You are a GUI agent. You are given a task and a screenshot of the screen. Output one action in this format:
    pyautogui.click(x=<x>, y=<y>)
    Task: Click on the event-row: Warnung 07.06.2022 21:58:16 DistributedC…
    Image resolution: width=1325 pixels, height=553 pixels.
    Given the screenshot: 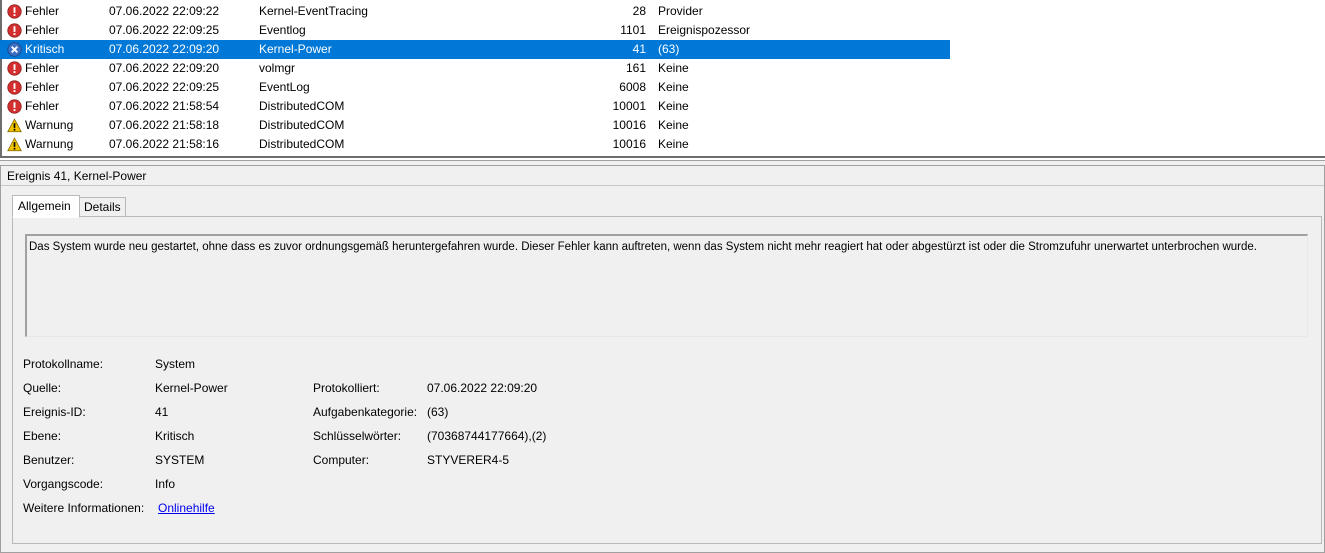 What is the action you would take?
    pyautogui.click(x=475, y=144)
    